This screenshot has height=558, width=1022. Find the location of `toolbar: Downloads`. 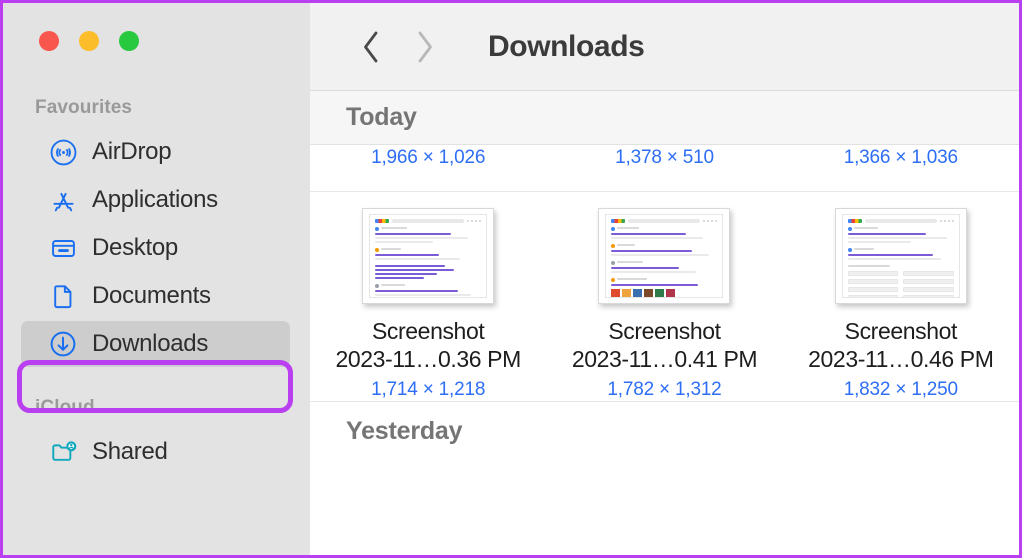

toolbar: Downloads is located at coordinates (664, 47).